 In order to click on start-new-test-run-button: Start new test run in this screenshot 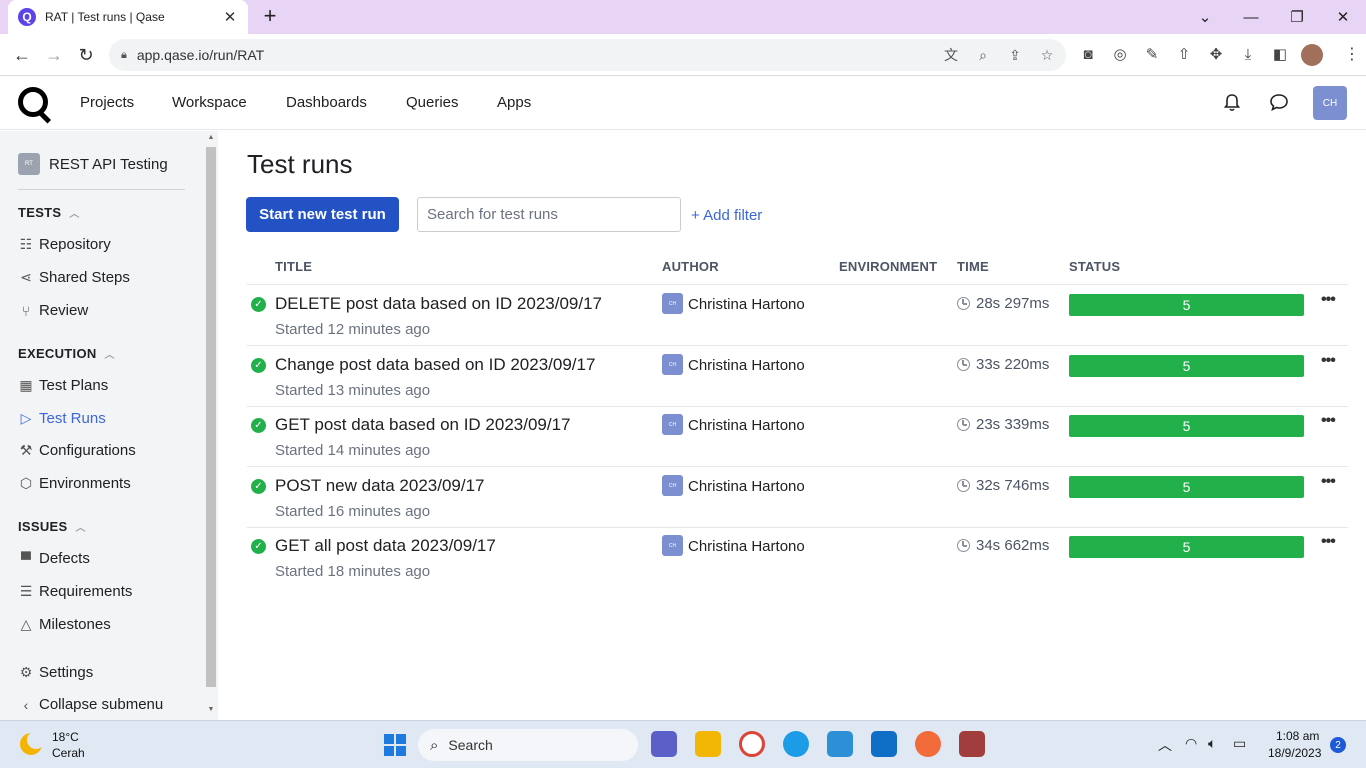, I will do `click(322, 214)`.